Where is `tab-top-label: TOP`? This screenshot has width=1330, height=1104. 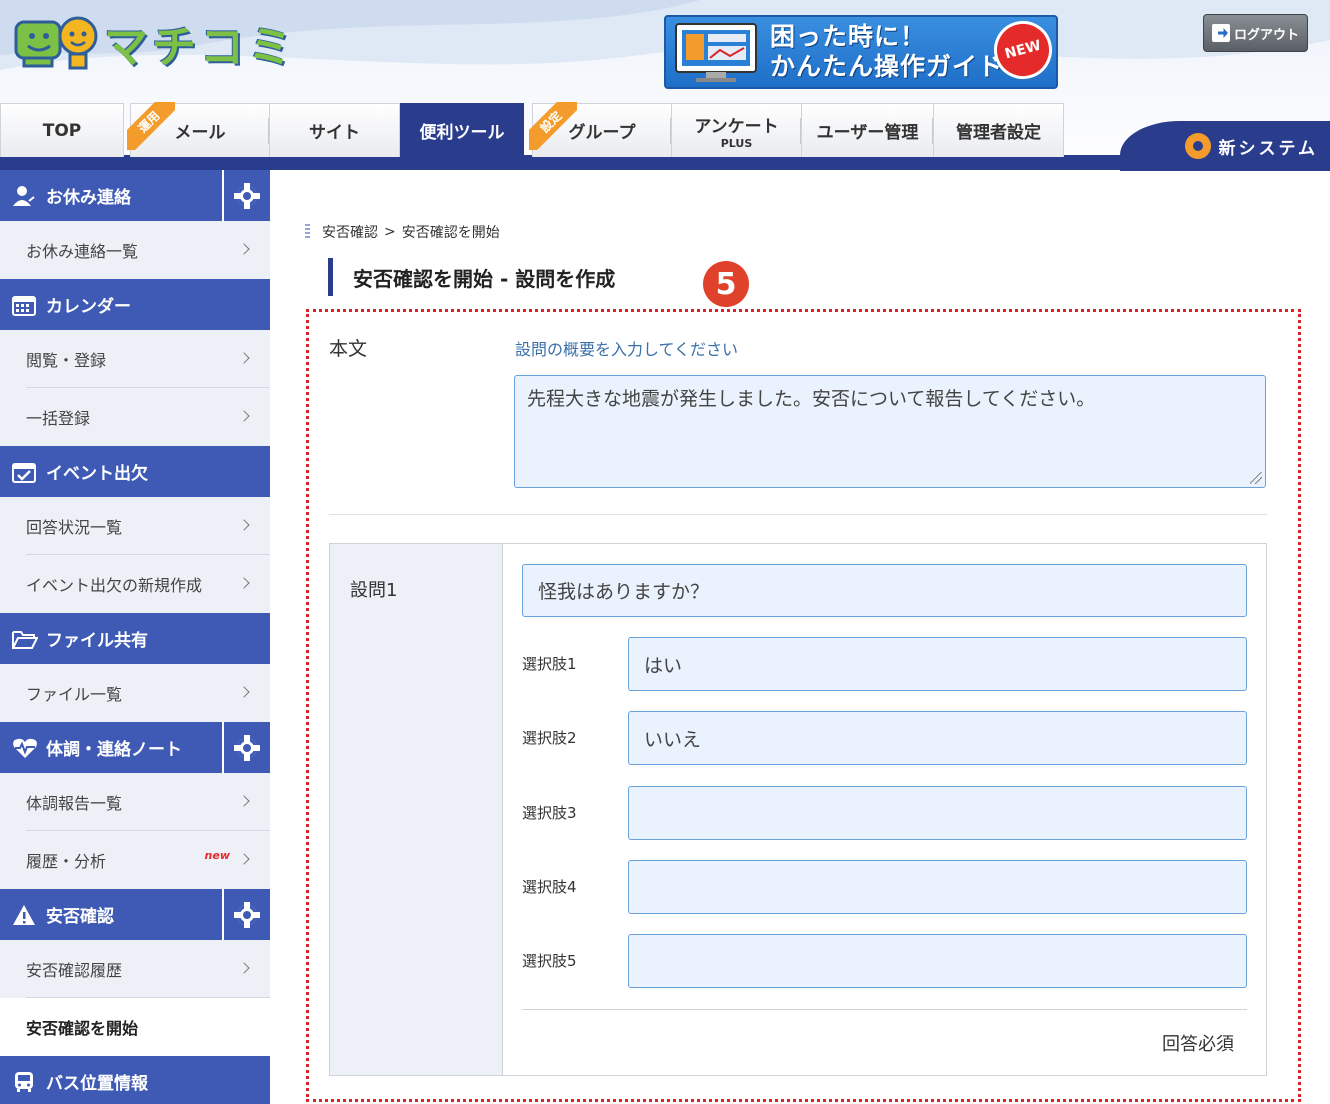 tab-top-label: TOP is located at coordinates (62, 130).